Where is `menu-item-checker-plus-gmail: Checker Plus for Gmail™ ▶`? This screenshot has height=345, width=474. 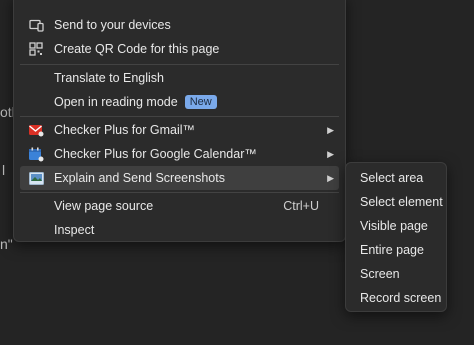
menu-item-checker-plus-gmail: Checker Plus for Gmail™ ▶ is located at coordinates (179, 130).